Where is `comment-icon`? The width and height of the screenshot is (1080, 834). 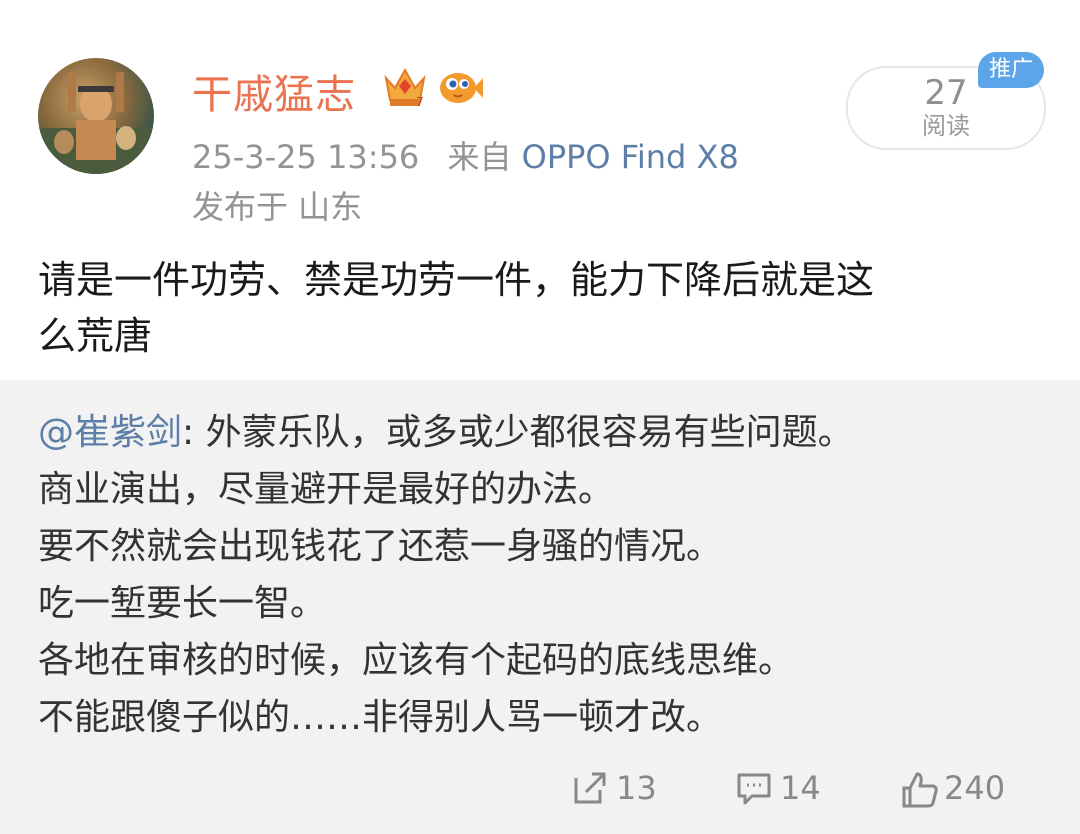 comment-icon is located at coordinates (754, 789).